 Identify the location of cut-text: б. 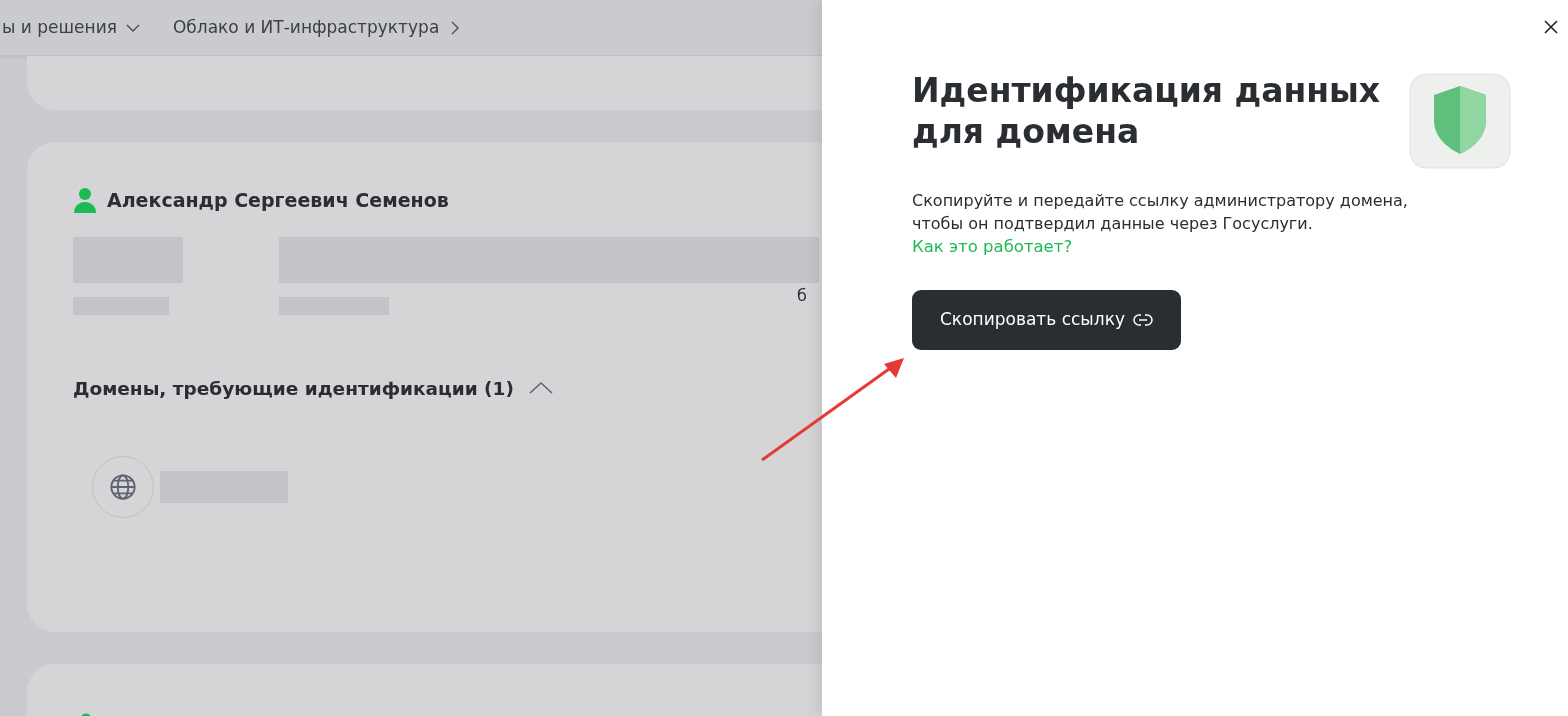
(802, 296).